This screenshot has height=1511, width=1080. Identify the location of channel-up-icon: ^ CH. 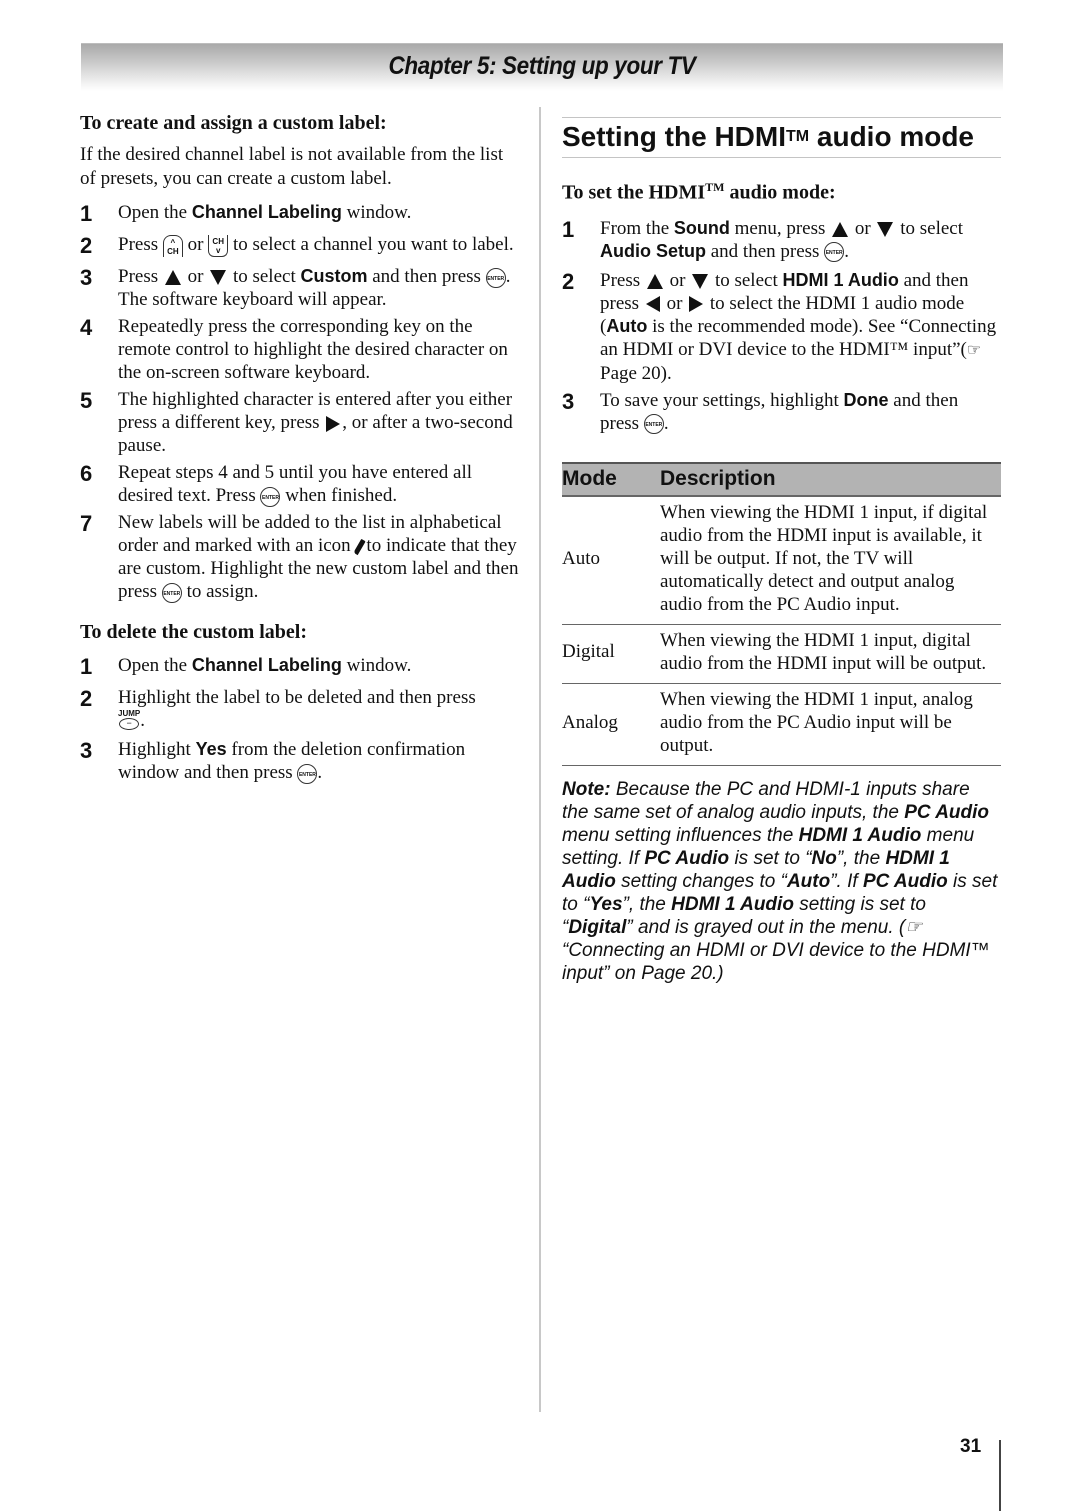
(172, 245).